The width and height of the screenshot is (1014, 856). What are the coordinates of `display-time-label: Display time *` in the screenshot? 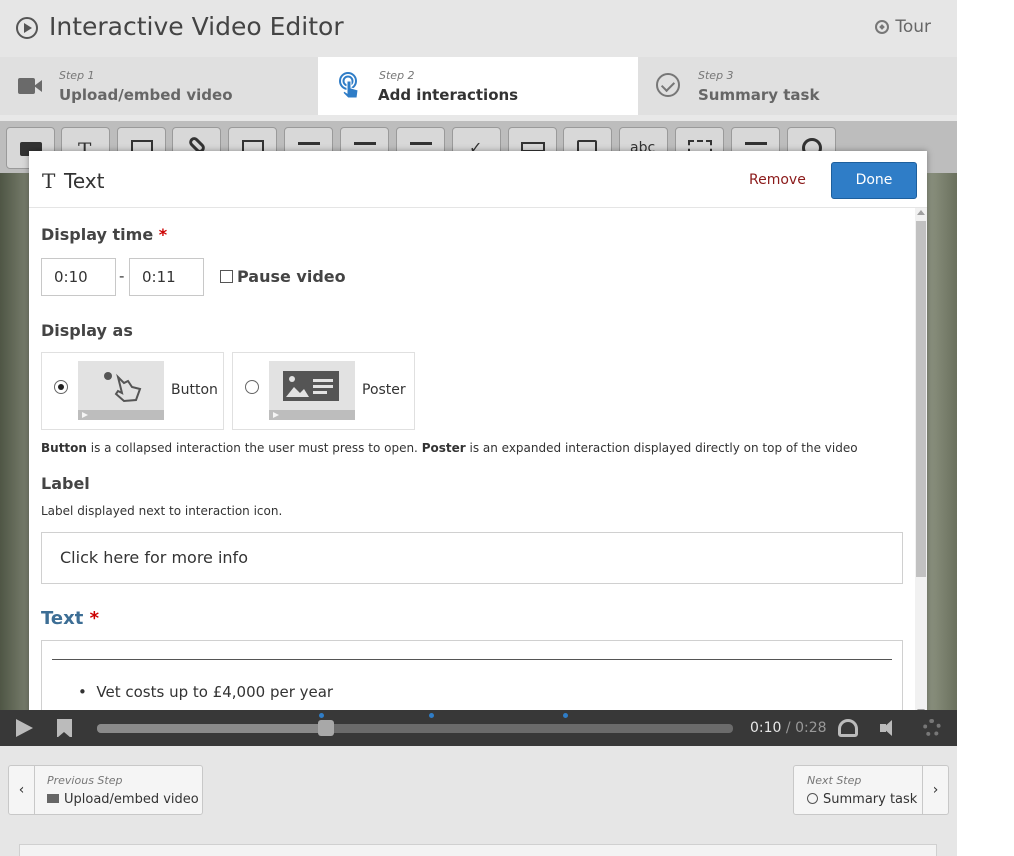 It's located at (104, 234).